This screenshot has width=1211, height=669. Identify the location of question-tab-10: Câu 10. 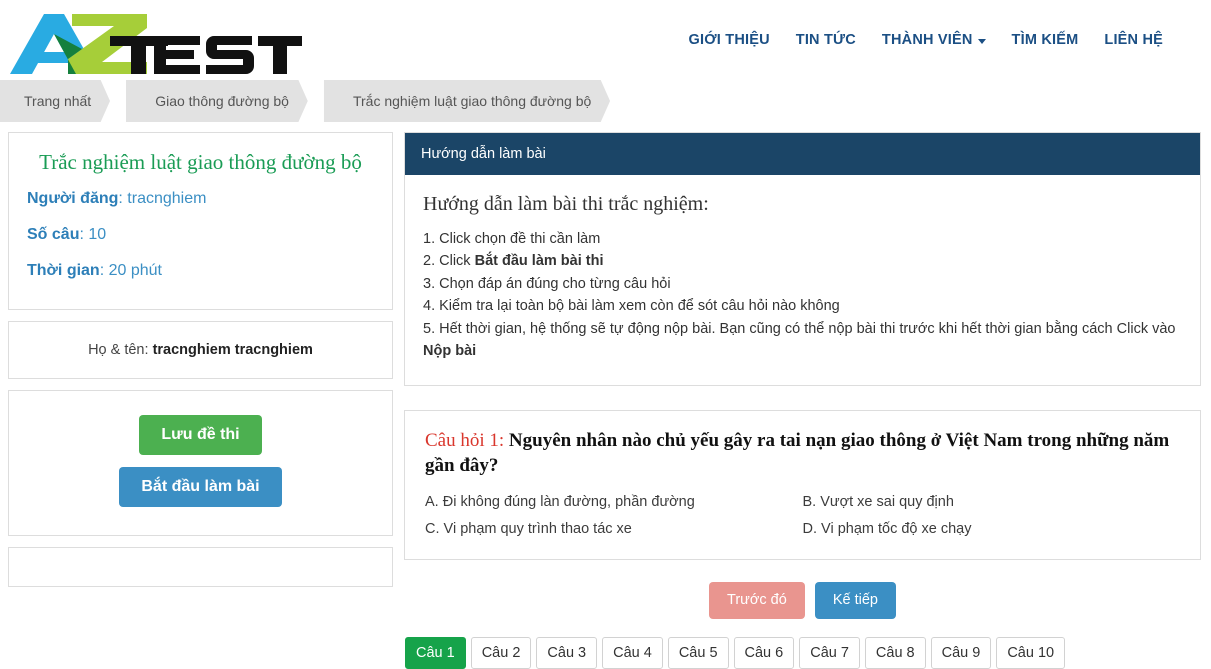
(1031, 652).